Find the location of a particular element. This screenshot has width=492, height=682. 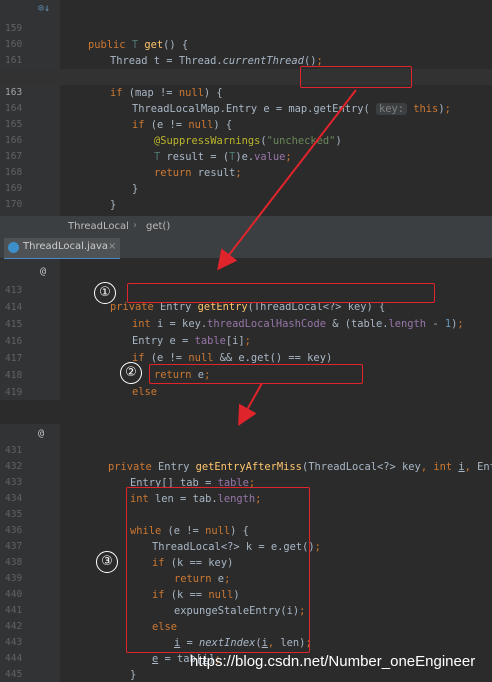

code-line: 159 public T get() { is located at coordinates (246, 28).